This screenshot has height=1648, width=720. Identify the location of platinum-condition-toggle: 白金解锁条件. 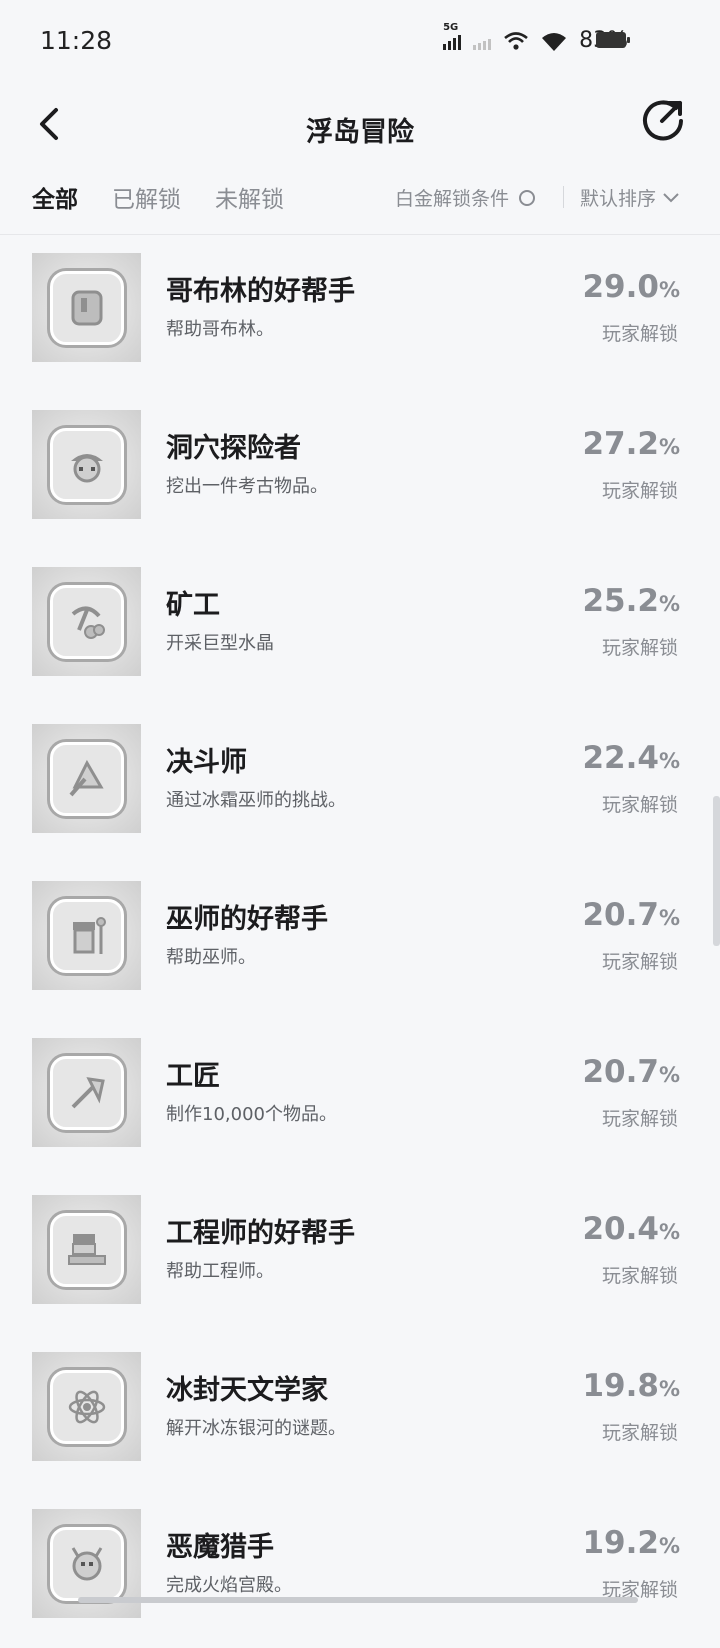
(465, 197).